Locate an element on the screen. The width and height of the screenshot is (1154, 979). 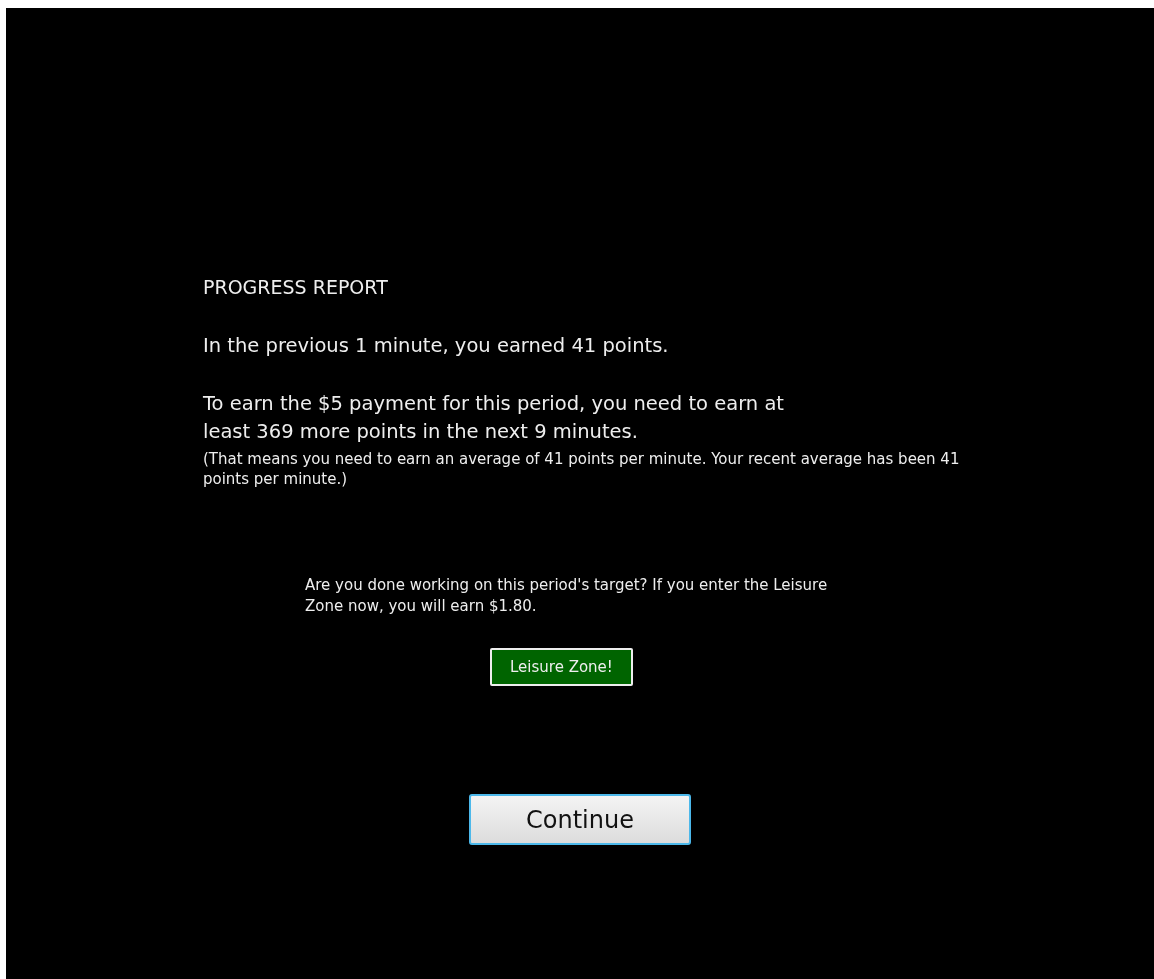
report-text: To earn the $5 payment for this period, you need to earn at least 369 more points in the next 9 minutes. is located at coordinates (494, 418).